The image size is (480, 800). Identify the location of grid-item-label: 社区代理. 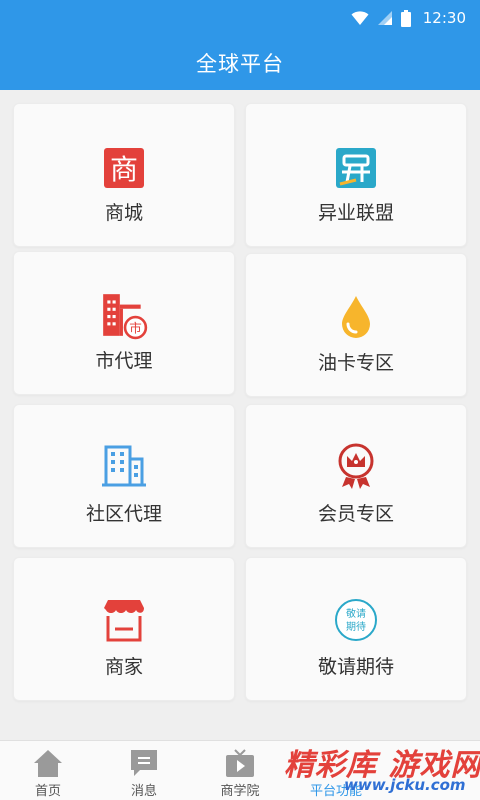
(123, 514).